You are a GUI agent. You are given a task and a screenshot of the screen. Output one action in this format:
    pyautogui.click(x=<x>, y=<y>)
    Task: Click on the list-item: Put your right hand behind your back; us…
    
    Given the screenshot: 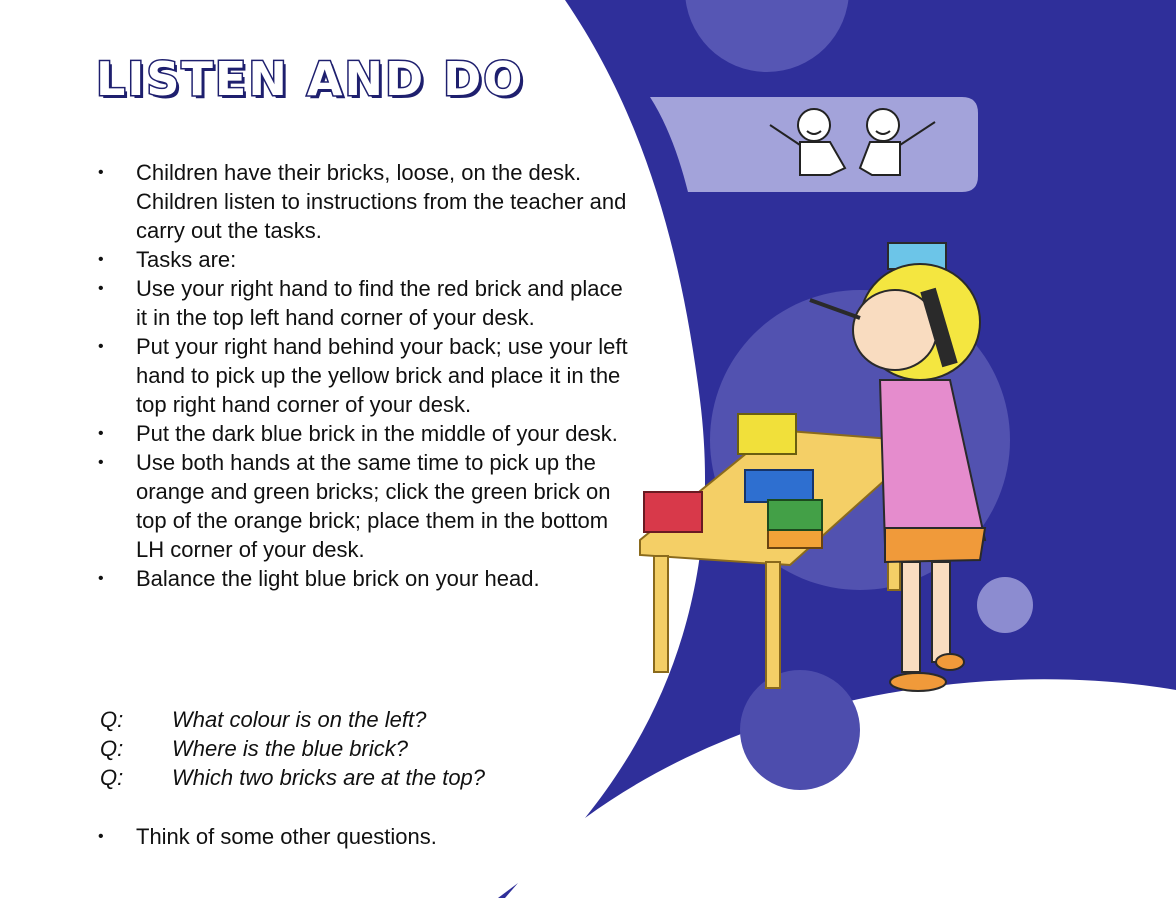 What is the action you would take?
    pyautogui.click(x=366, y=375)
    